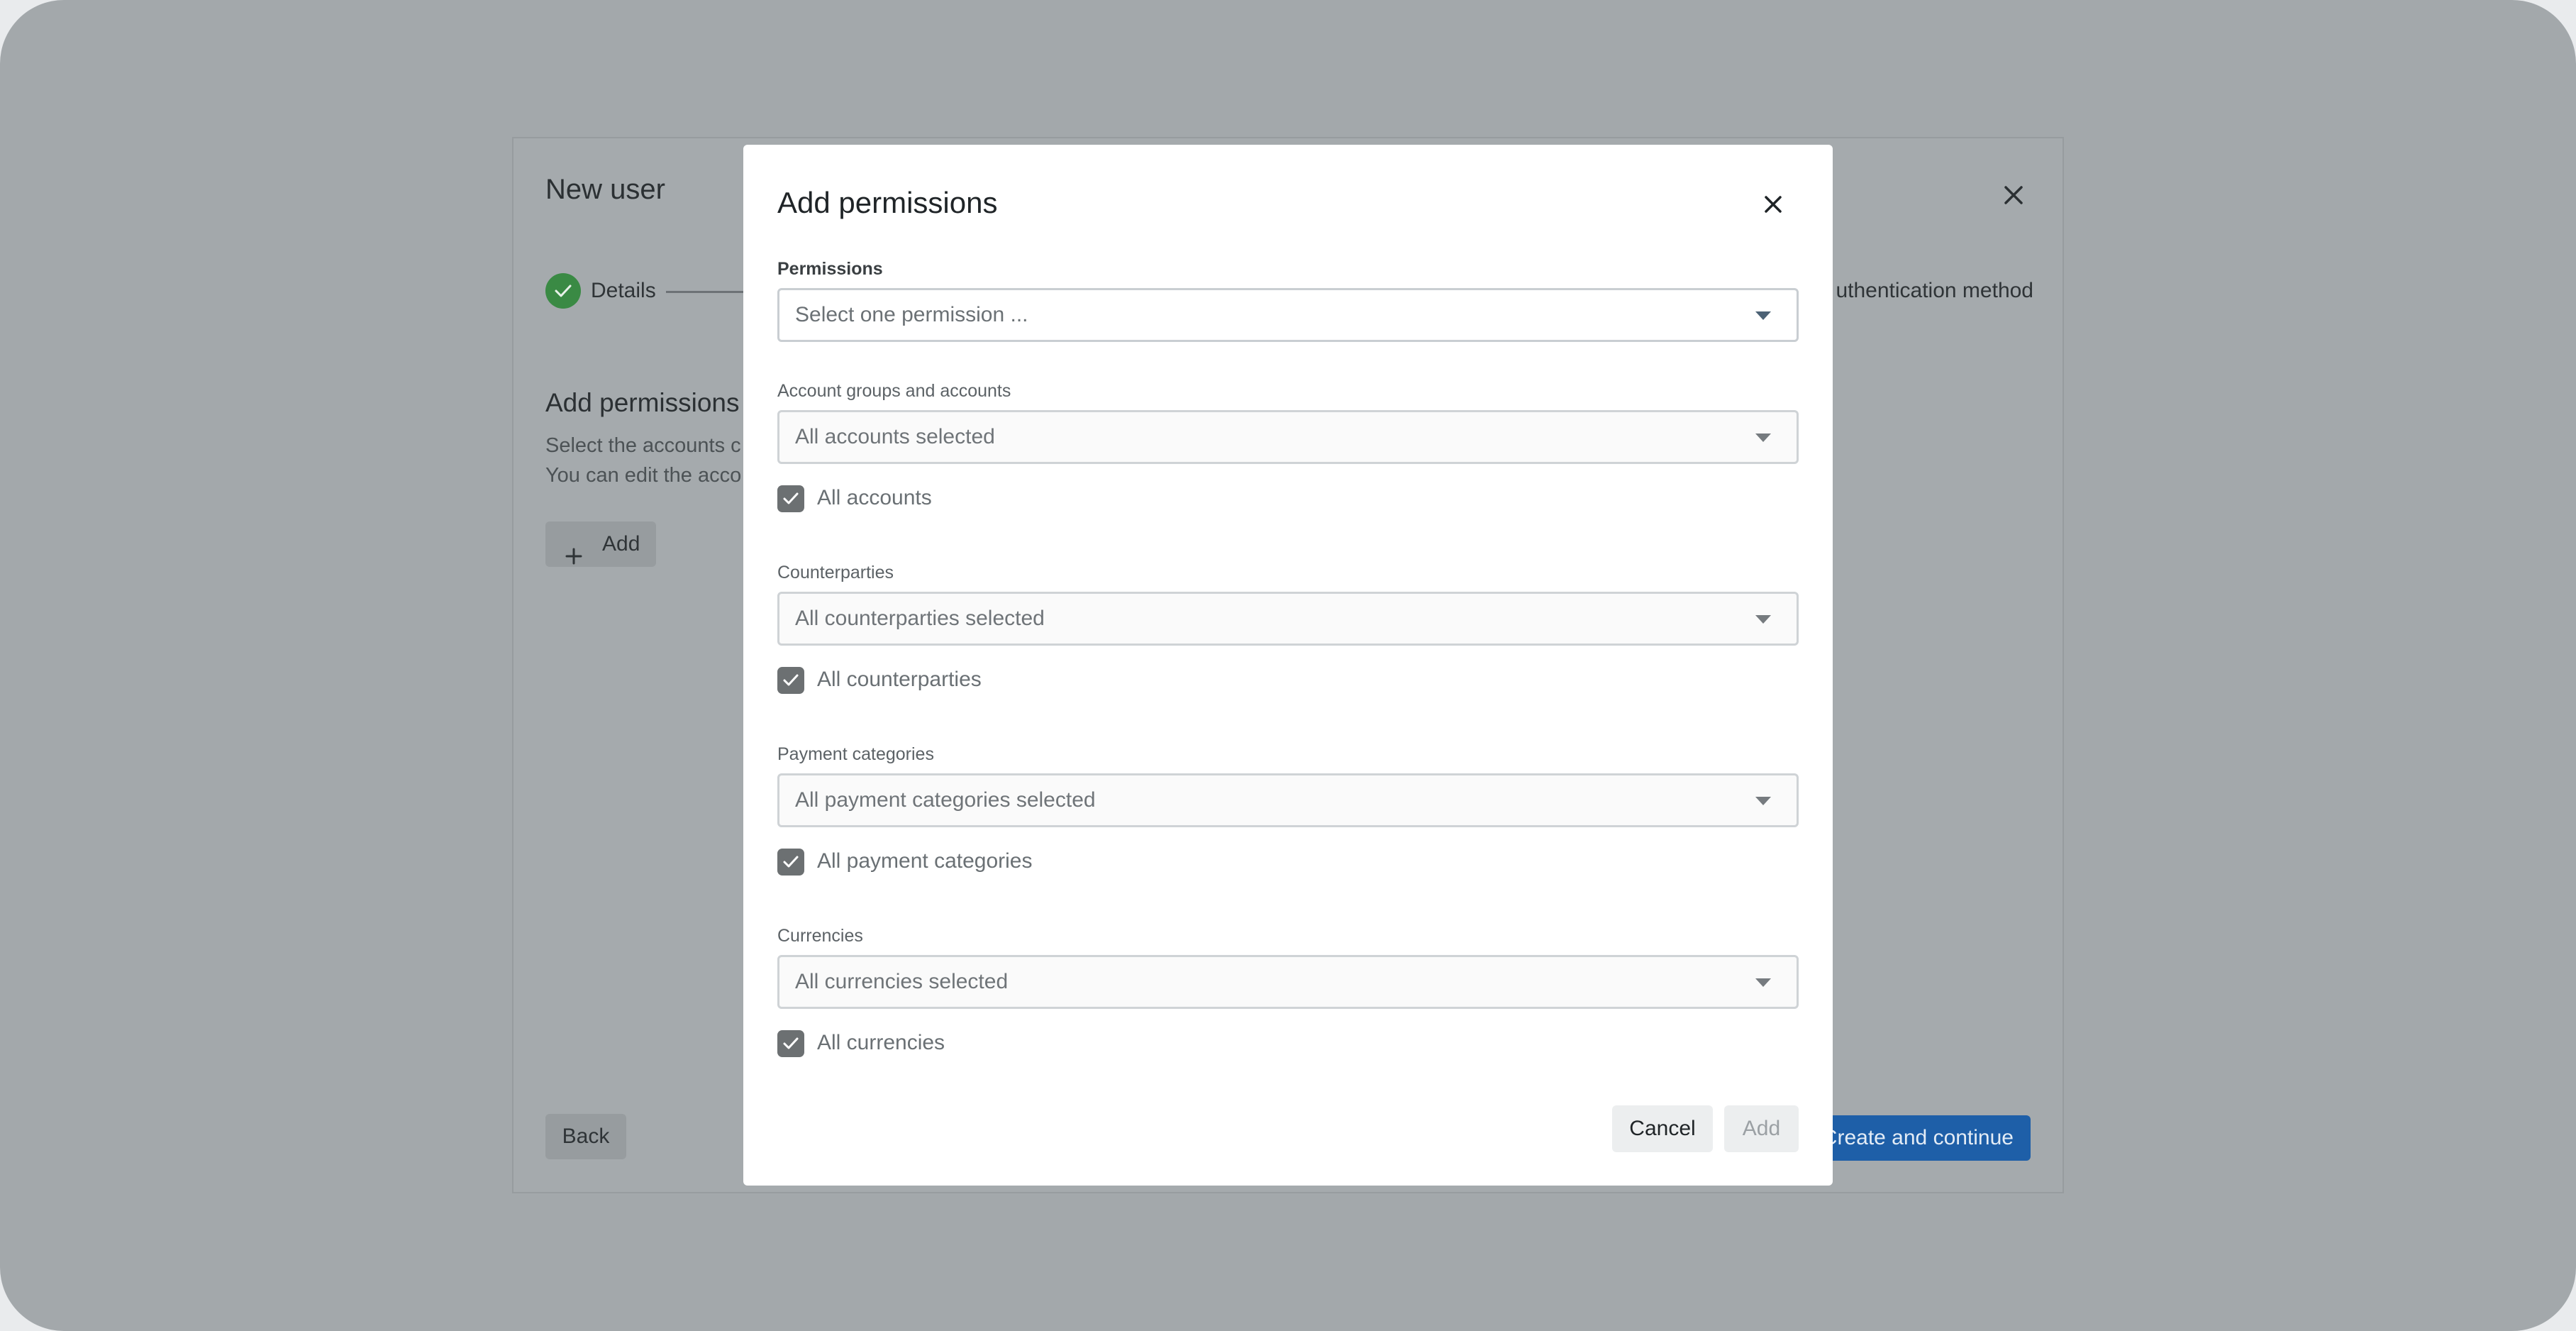 This screenshot has width=2576, height=1331. I want to click on cancel-button: Cancel, so click(1662, 1128).